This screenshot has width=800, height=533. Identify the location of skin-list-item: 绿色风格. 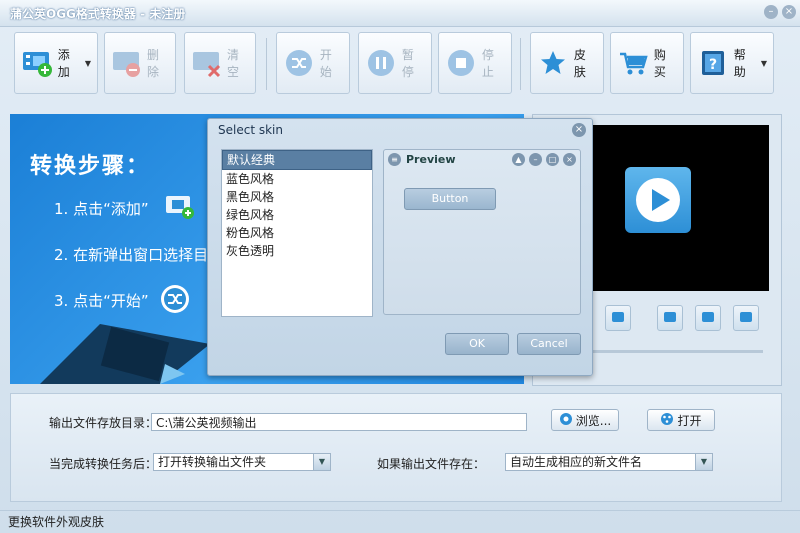
(297, 215).